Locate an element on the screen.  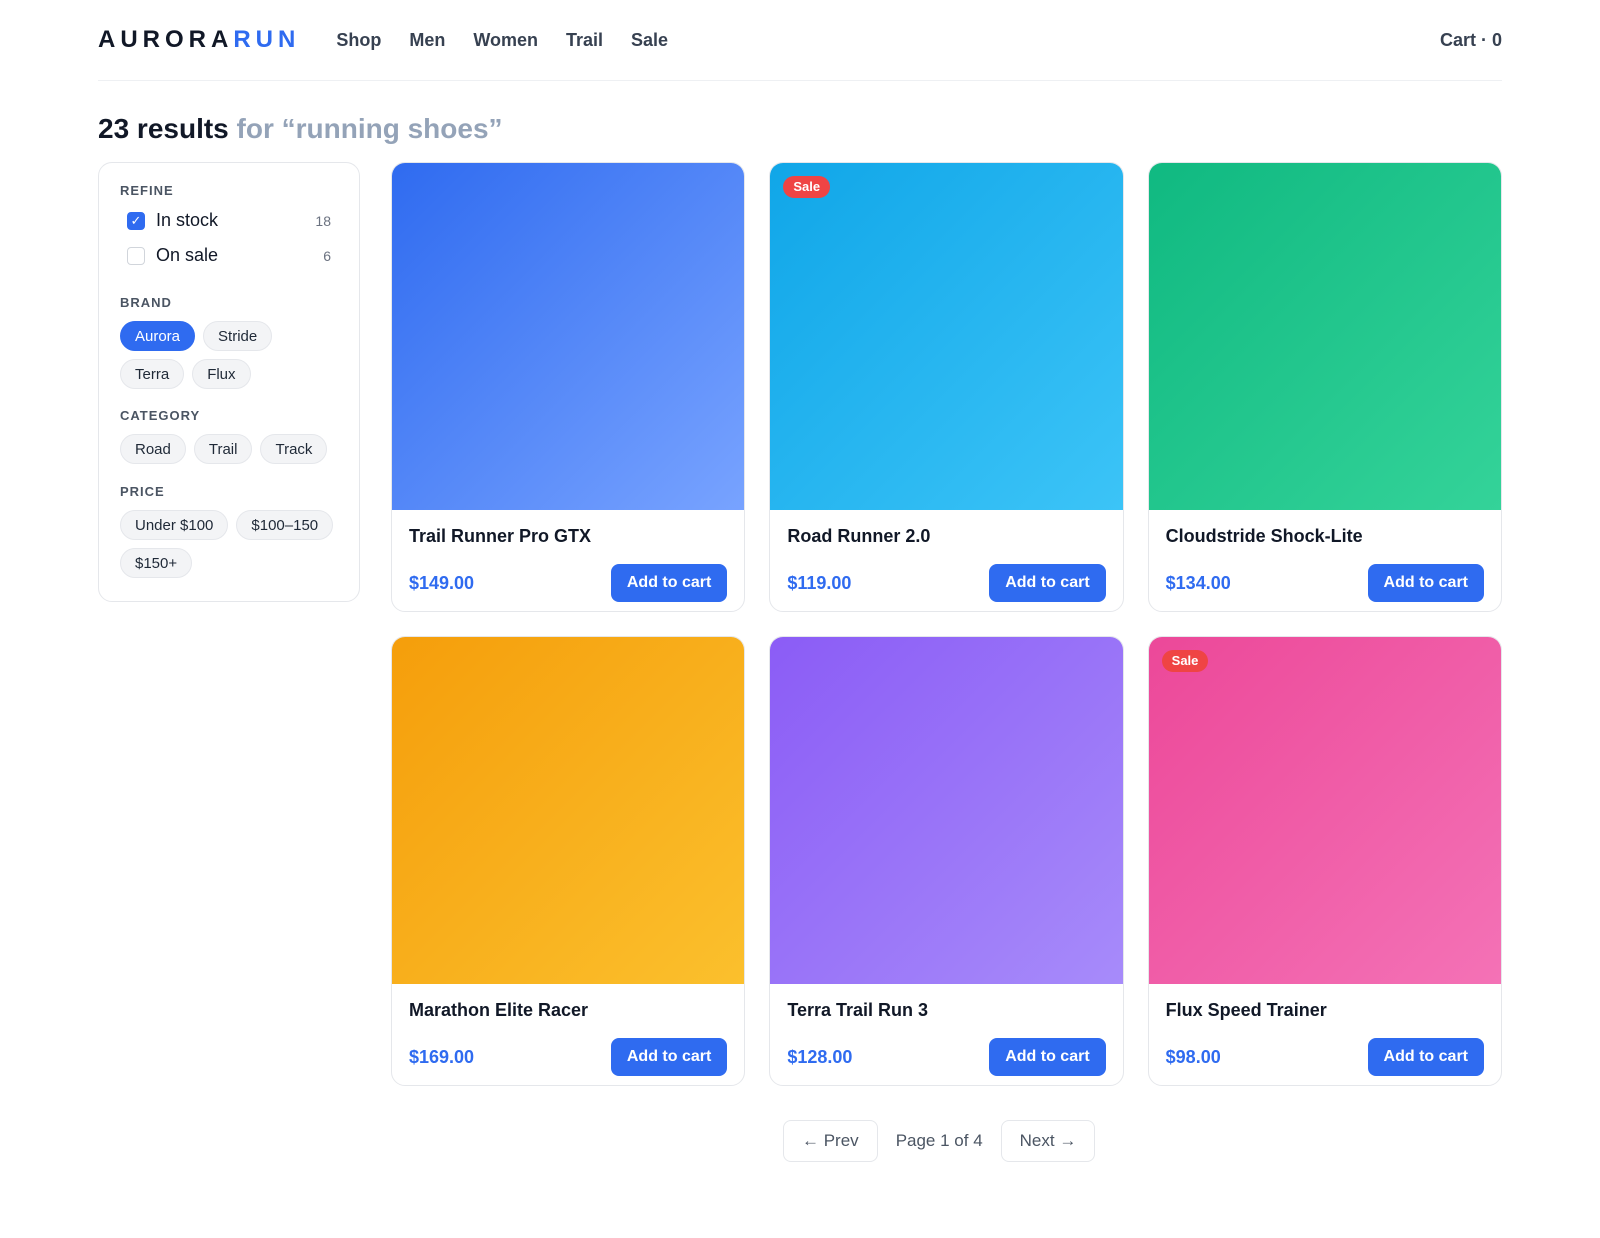
filter-in-stock: ✓ In stock 18 is located at coordinates (229, 220).